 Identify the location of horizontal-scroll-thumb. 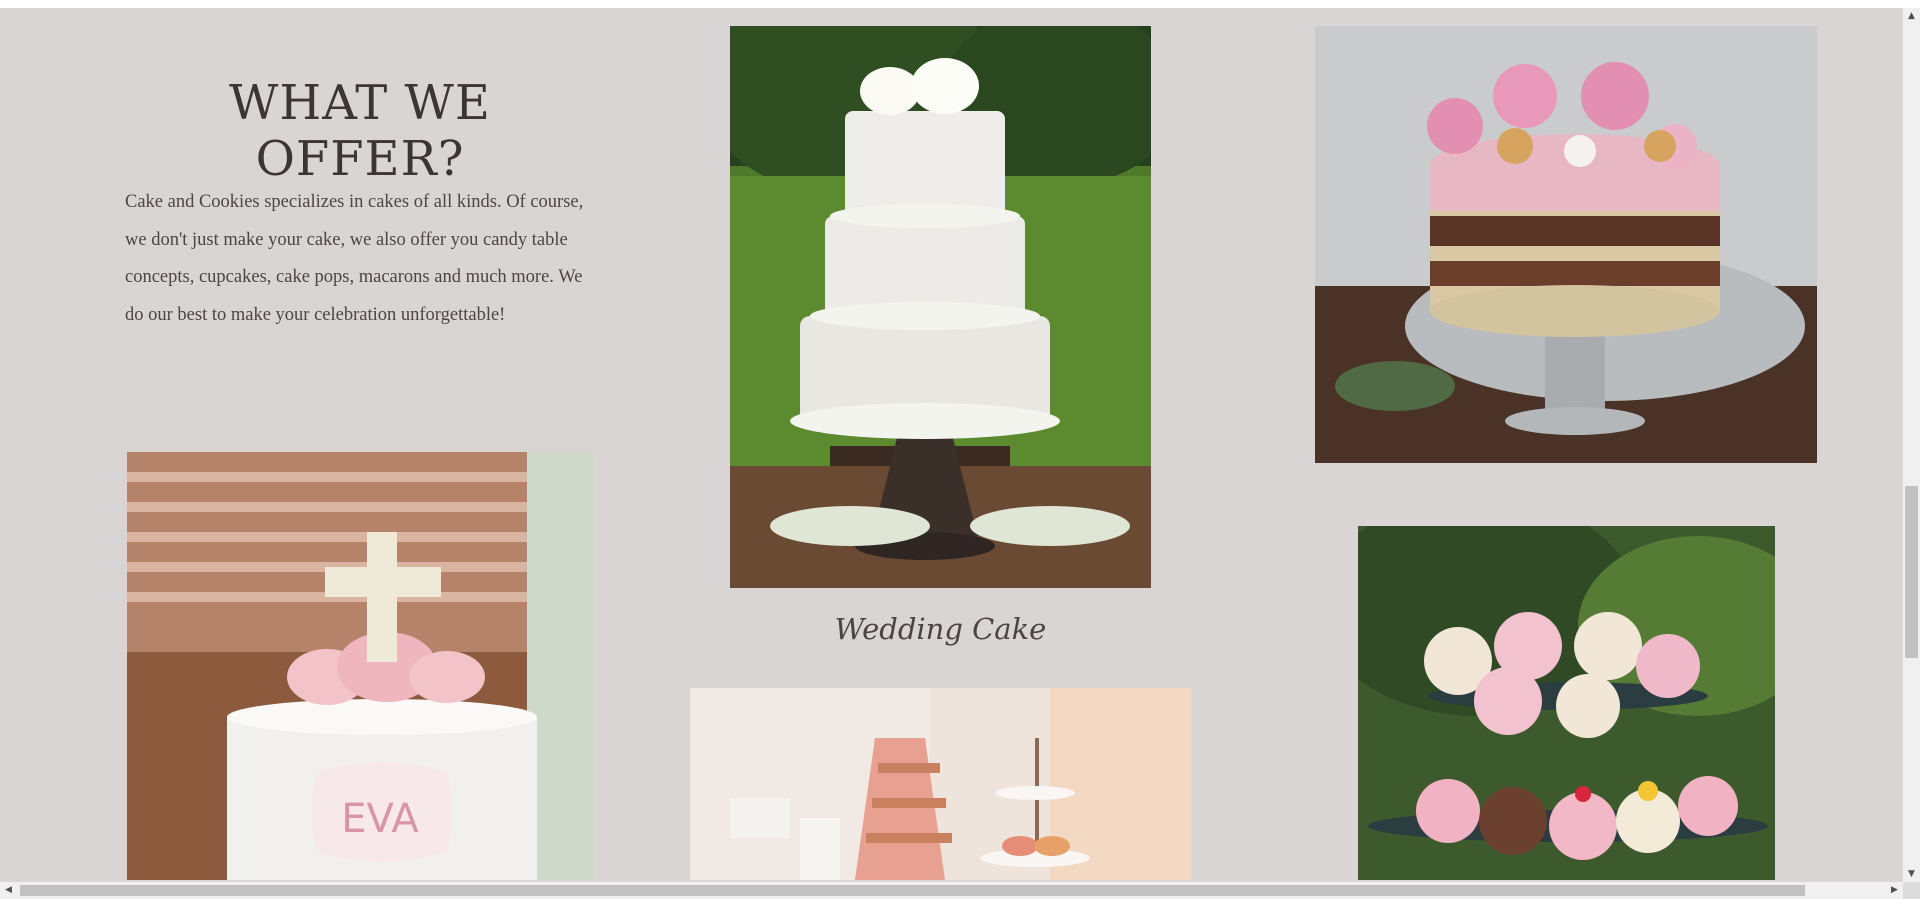
(912, 890).